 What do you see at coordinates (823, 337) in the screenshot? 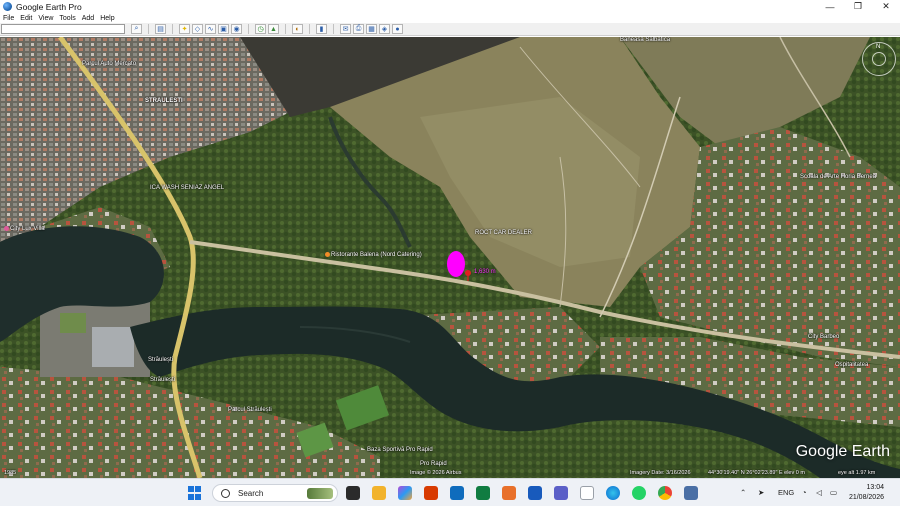
I see `place-label: City Barbeo` at bounding box center [823, 337].